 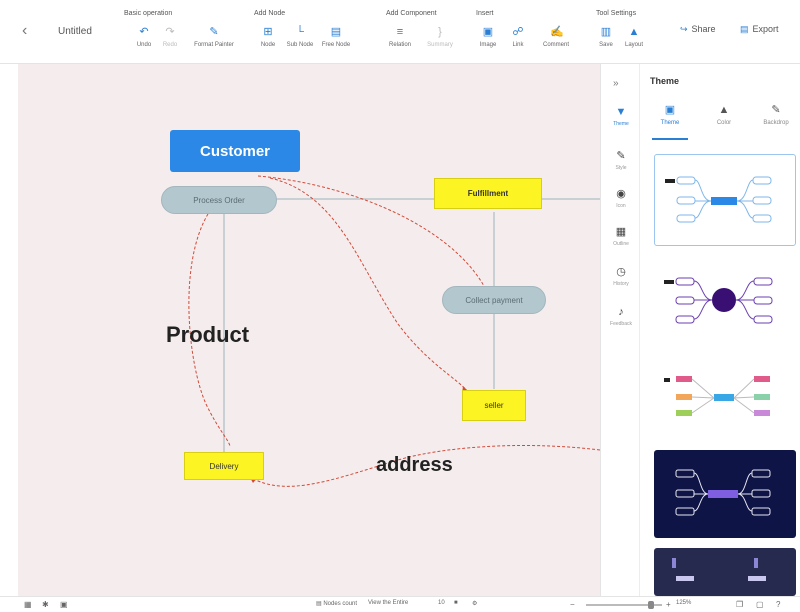 What do you see at coordinates (668, 604) in the screenshot?
I see `zoom-in-icon: +` at bounding box center [668, 604].